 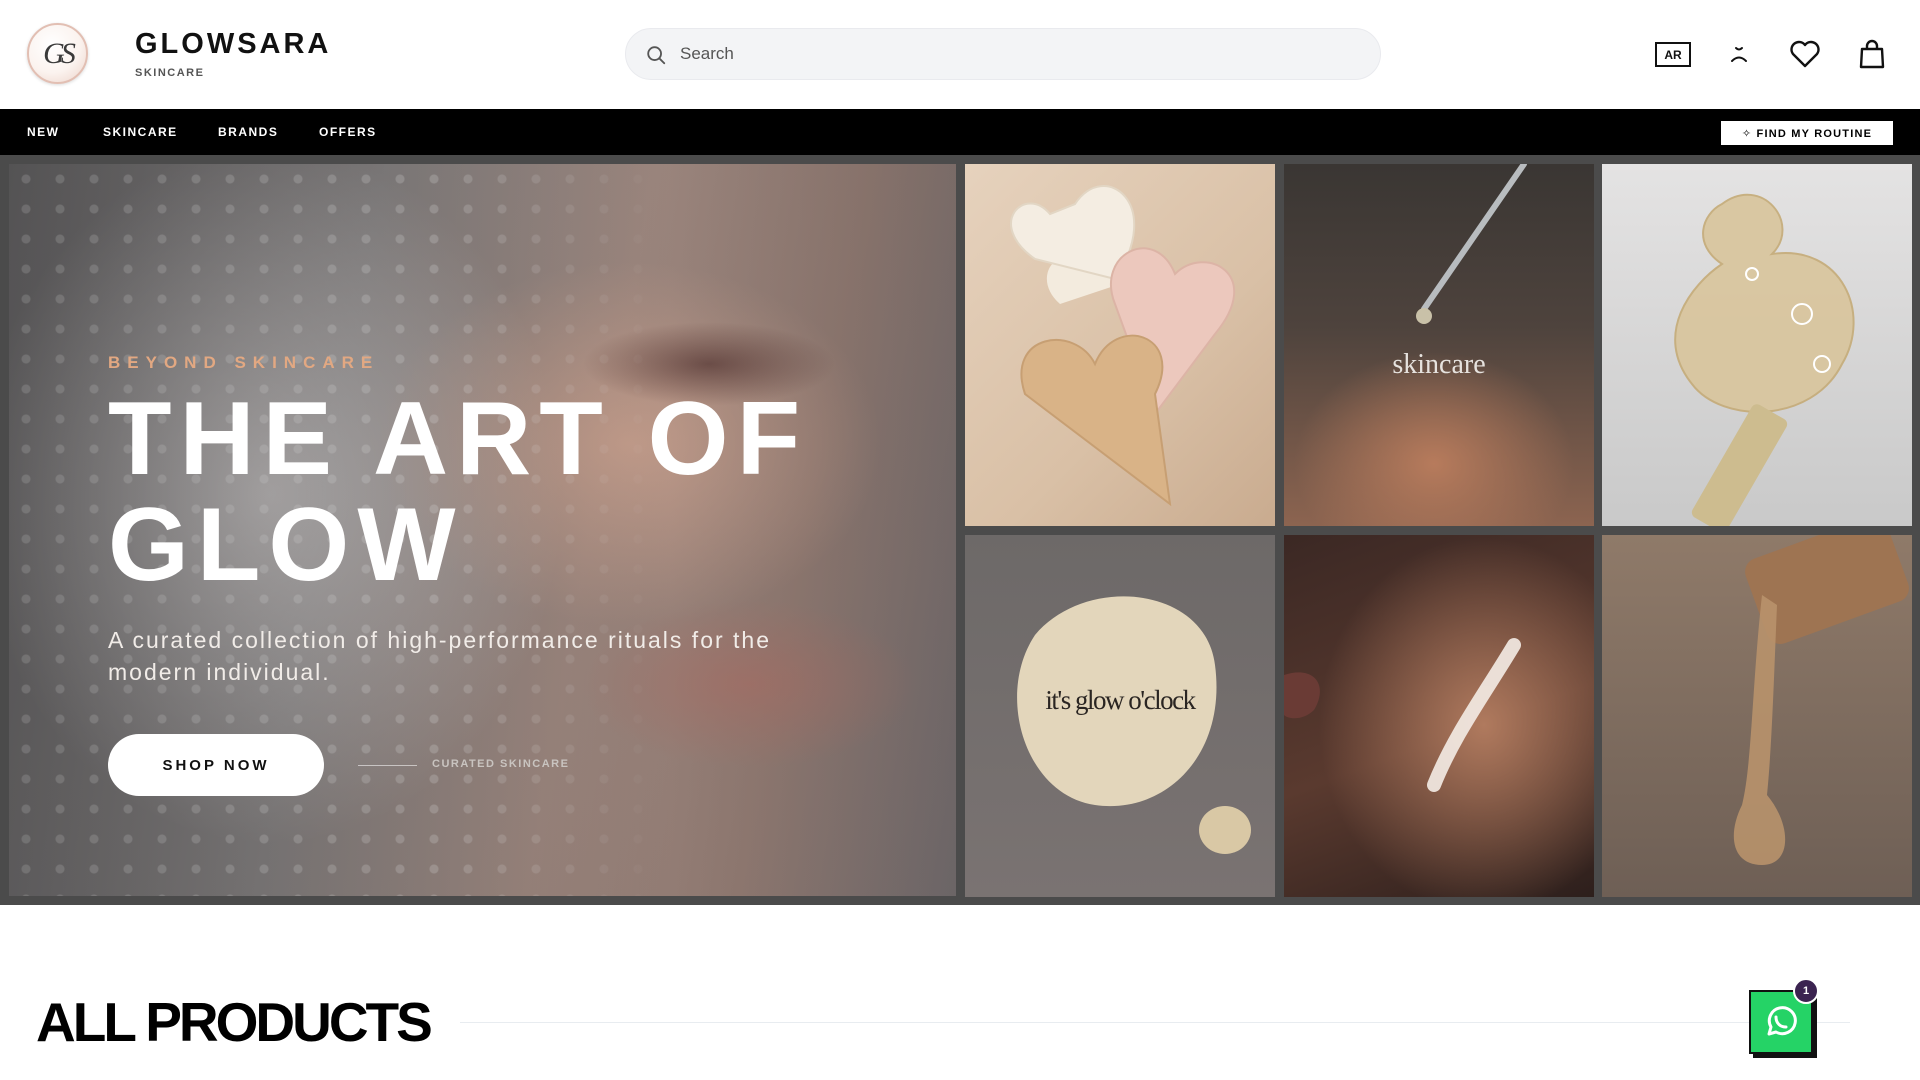 I want to click on cart-button, so click(x=1872, y=54).